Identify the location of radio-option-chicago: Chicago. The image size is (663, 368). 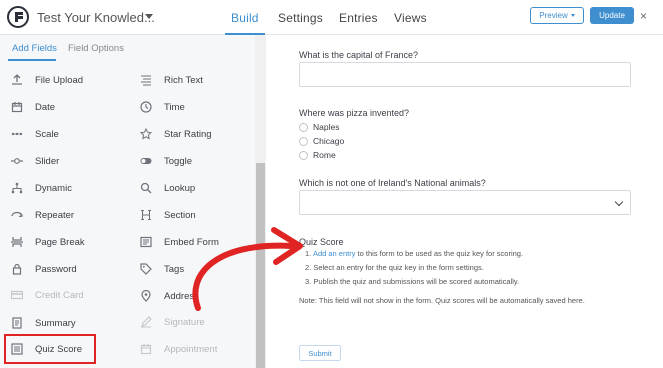
(321, 141).